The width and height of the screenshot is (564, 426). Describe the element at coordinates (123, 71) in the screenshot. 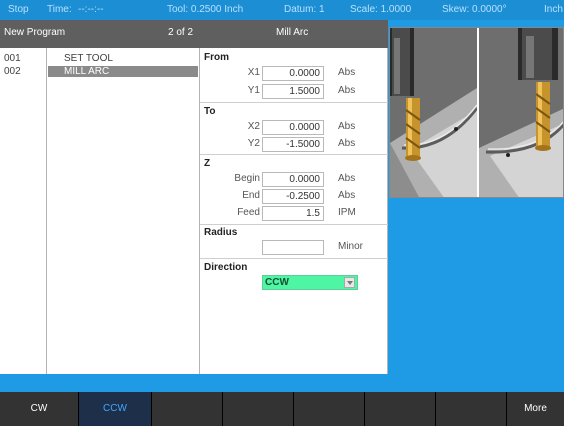

I see `step-name: MILL ARC` at that location.